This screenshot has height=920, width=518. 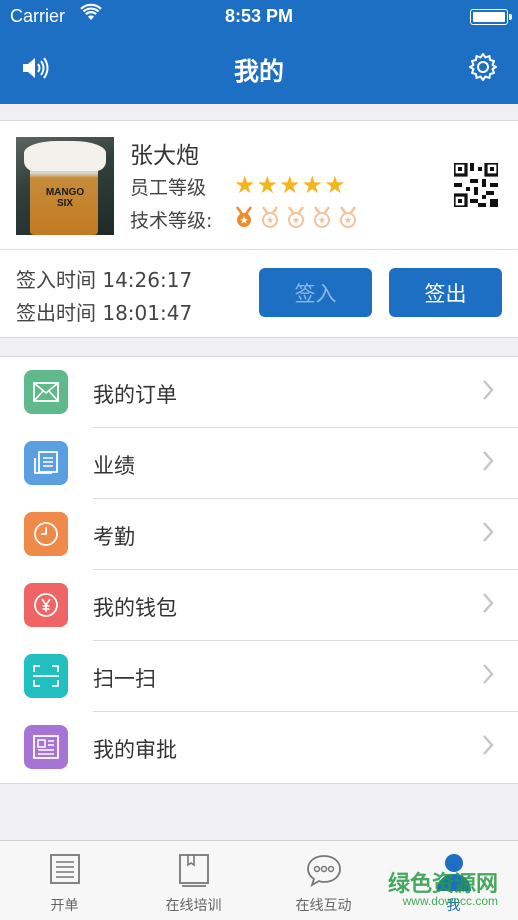 I want to click on menu-item-label: 我的钱包, so click(x=135, y=608).